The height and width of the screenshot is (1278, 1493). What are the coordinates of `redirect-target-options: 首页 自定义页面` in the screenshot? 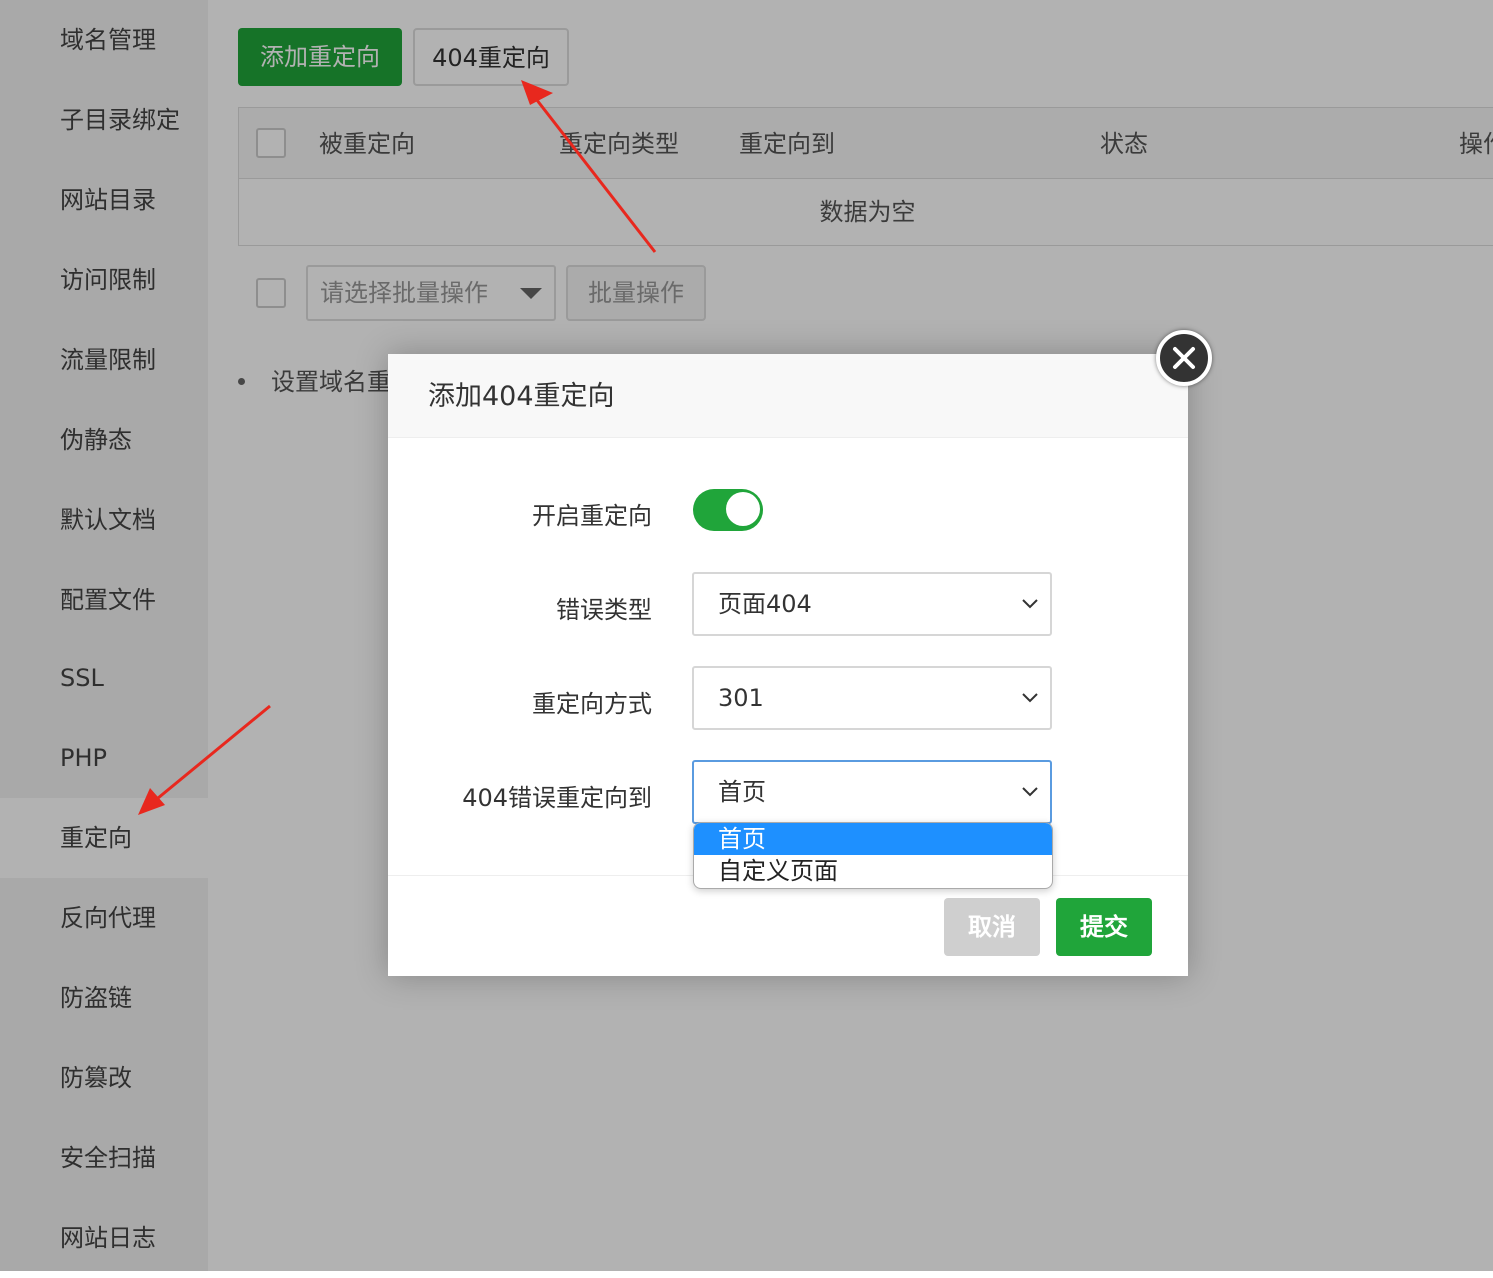 It's located at (873, 855).